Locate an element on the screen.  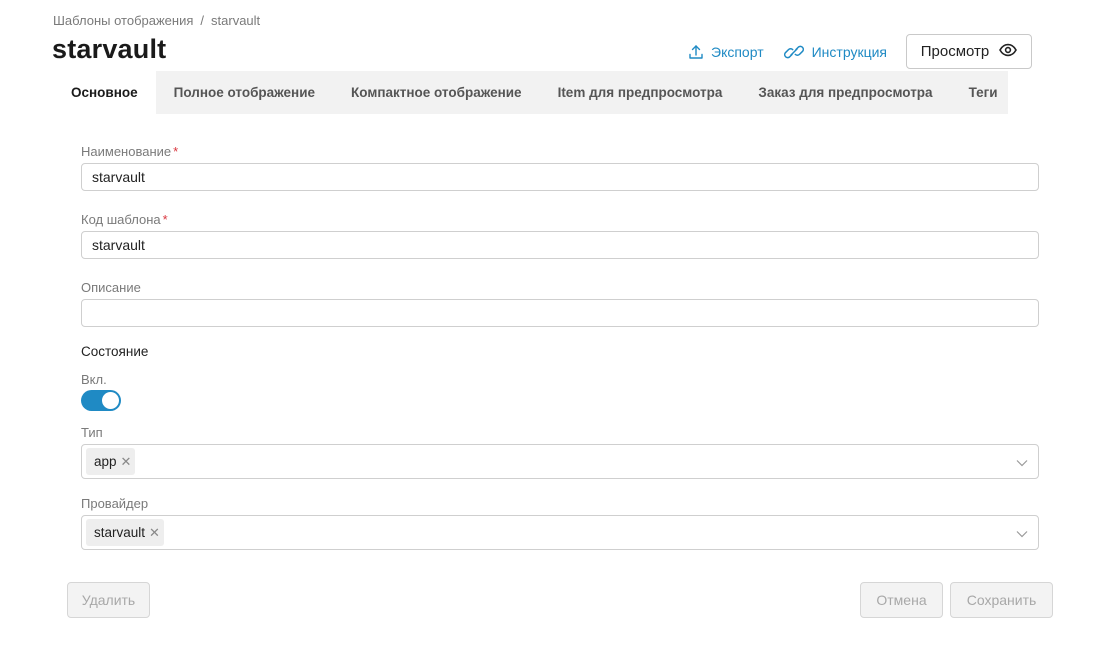
tab-compact-display: Компактное отображение is located at coordinates (436, 92).